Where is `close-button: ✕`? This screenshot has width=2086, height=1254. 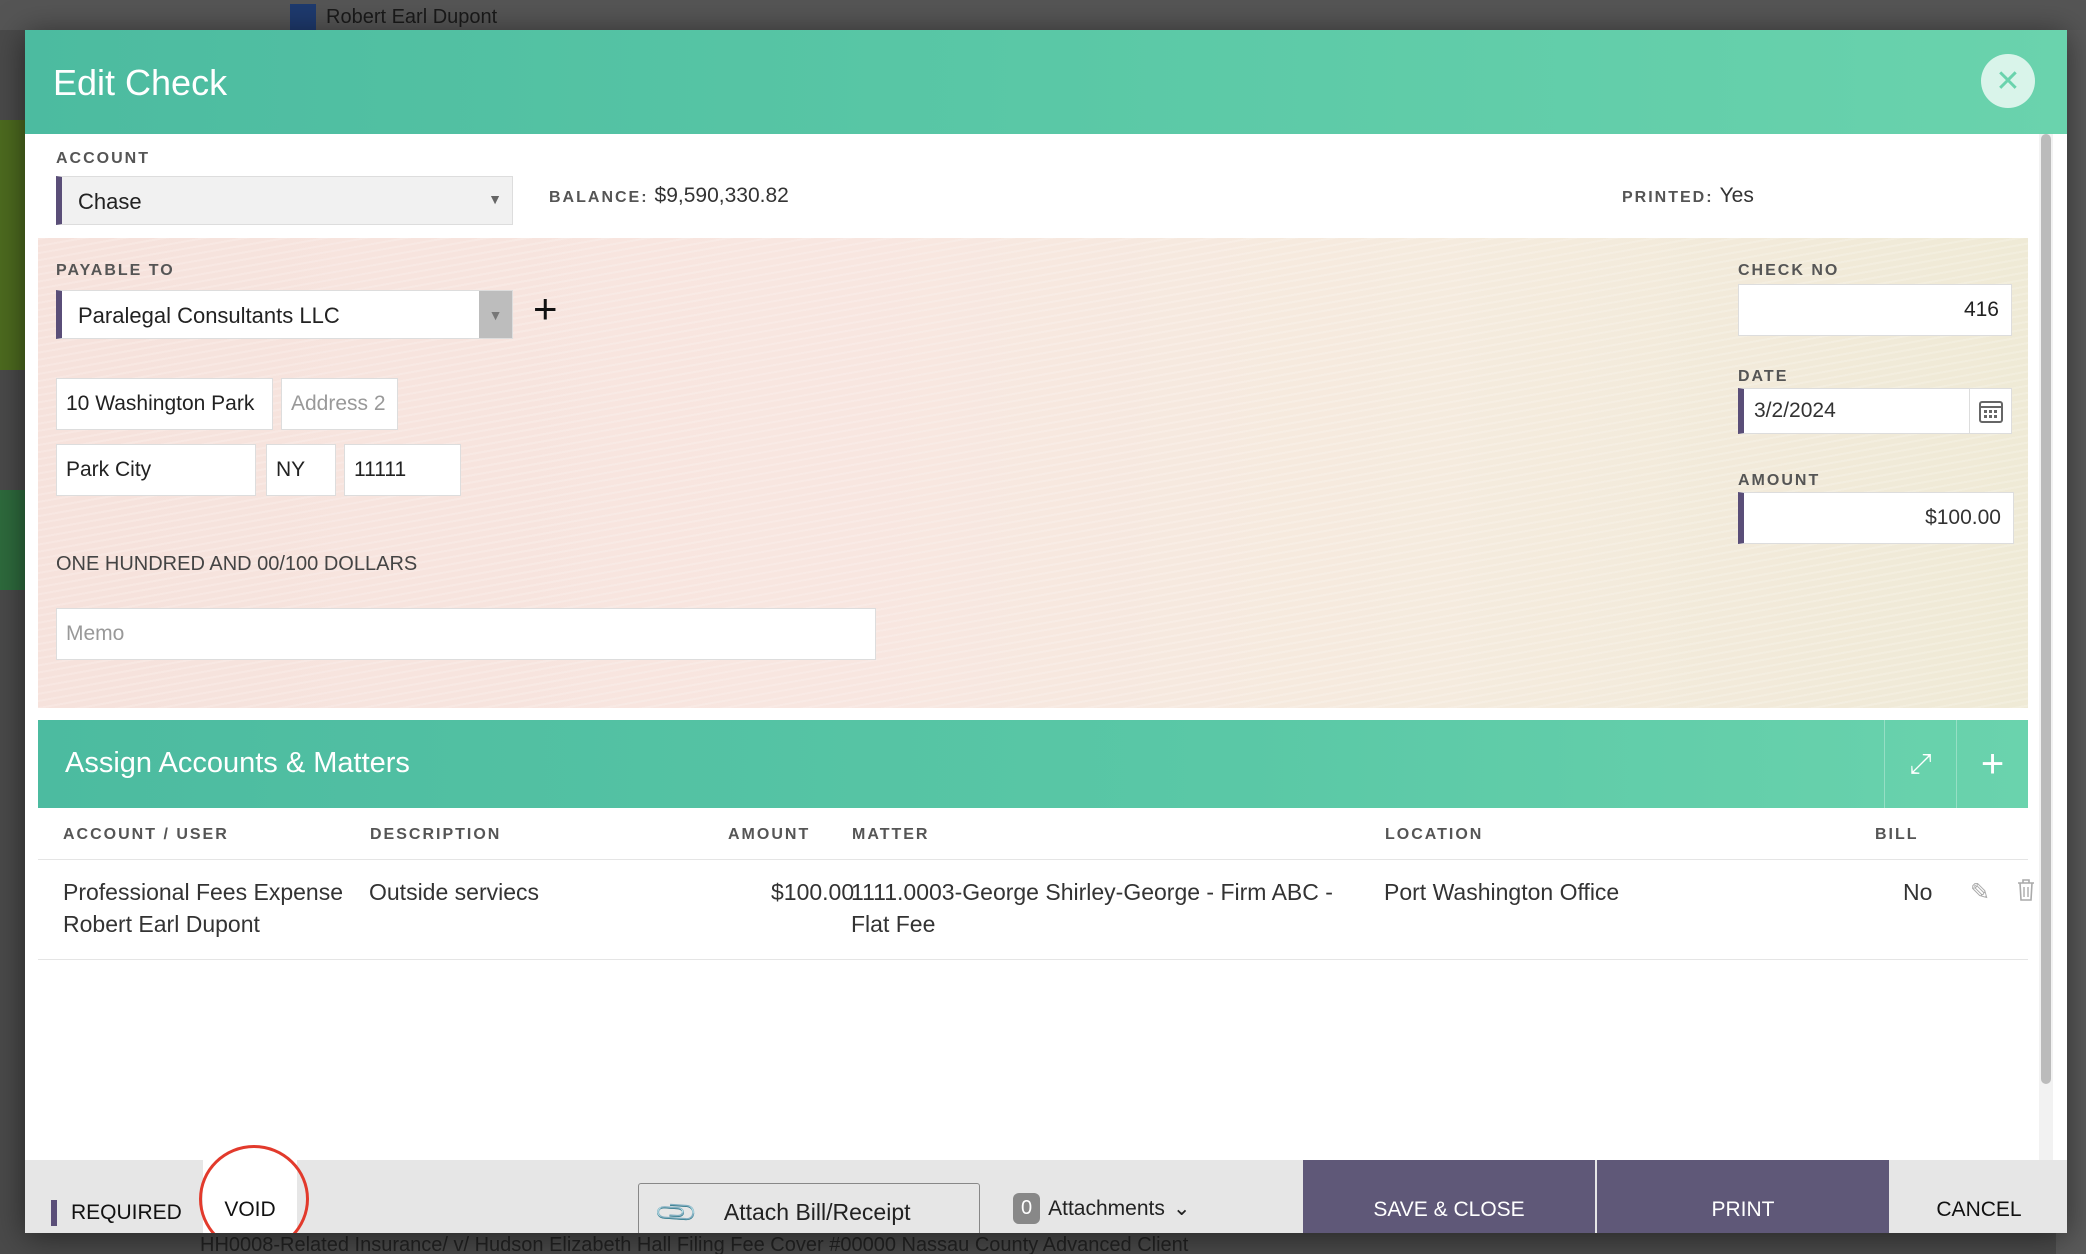
close-button: ✕ is located at coordinates (2008, 81).